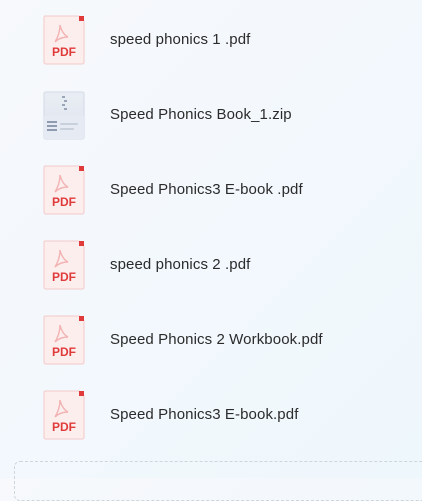 This screenshot has width=422, height=501. I want to click on zip-archive-icon, so click(64, 115).